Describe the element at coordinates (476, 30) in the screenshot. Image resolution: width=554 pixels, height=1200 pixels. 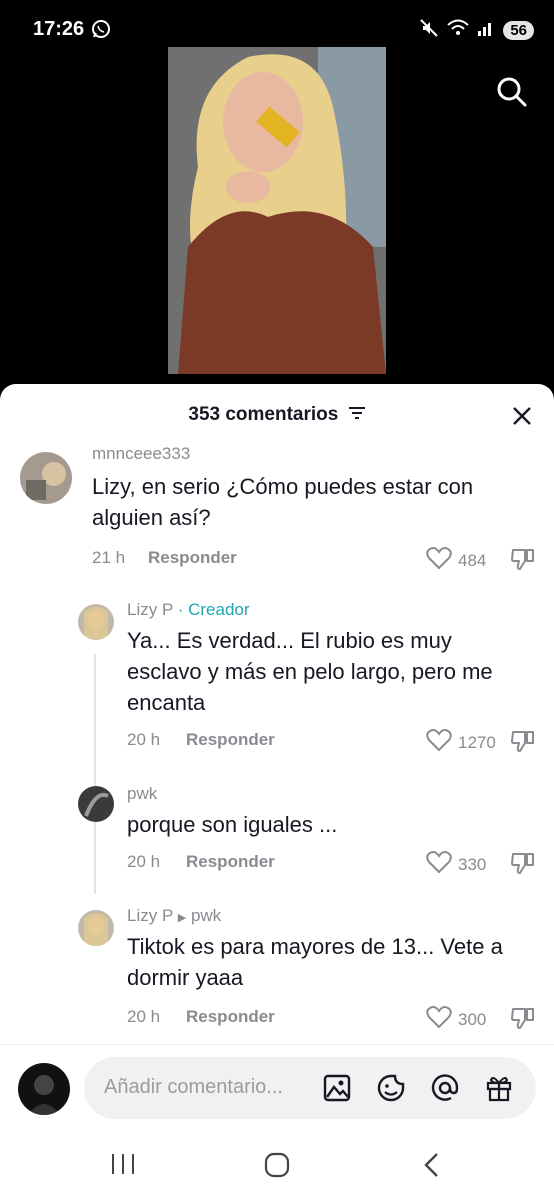
I see `status-icons: 56` at that location.